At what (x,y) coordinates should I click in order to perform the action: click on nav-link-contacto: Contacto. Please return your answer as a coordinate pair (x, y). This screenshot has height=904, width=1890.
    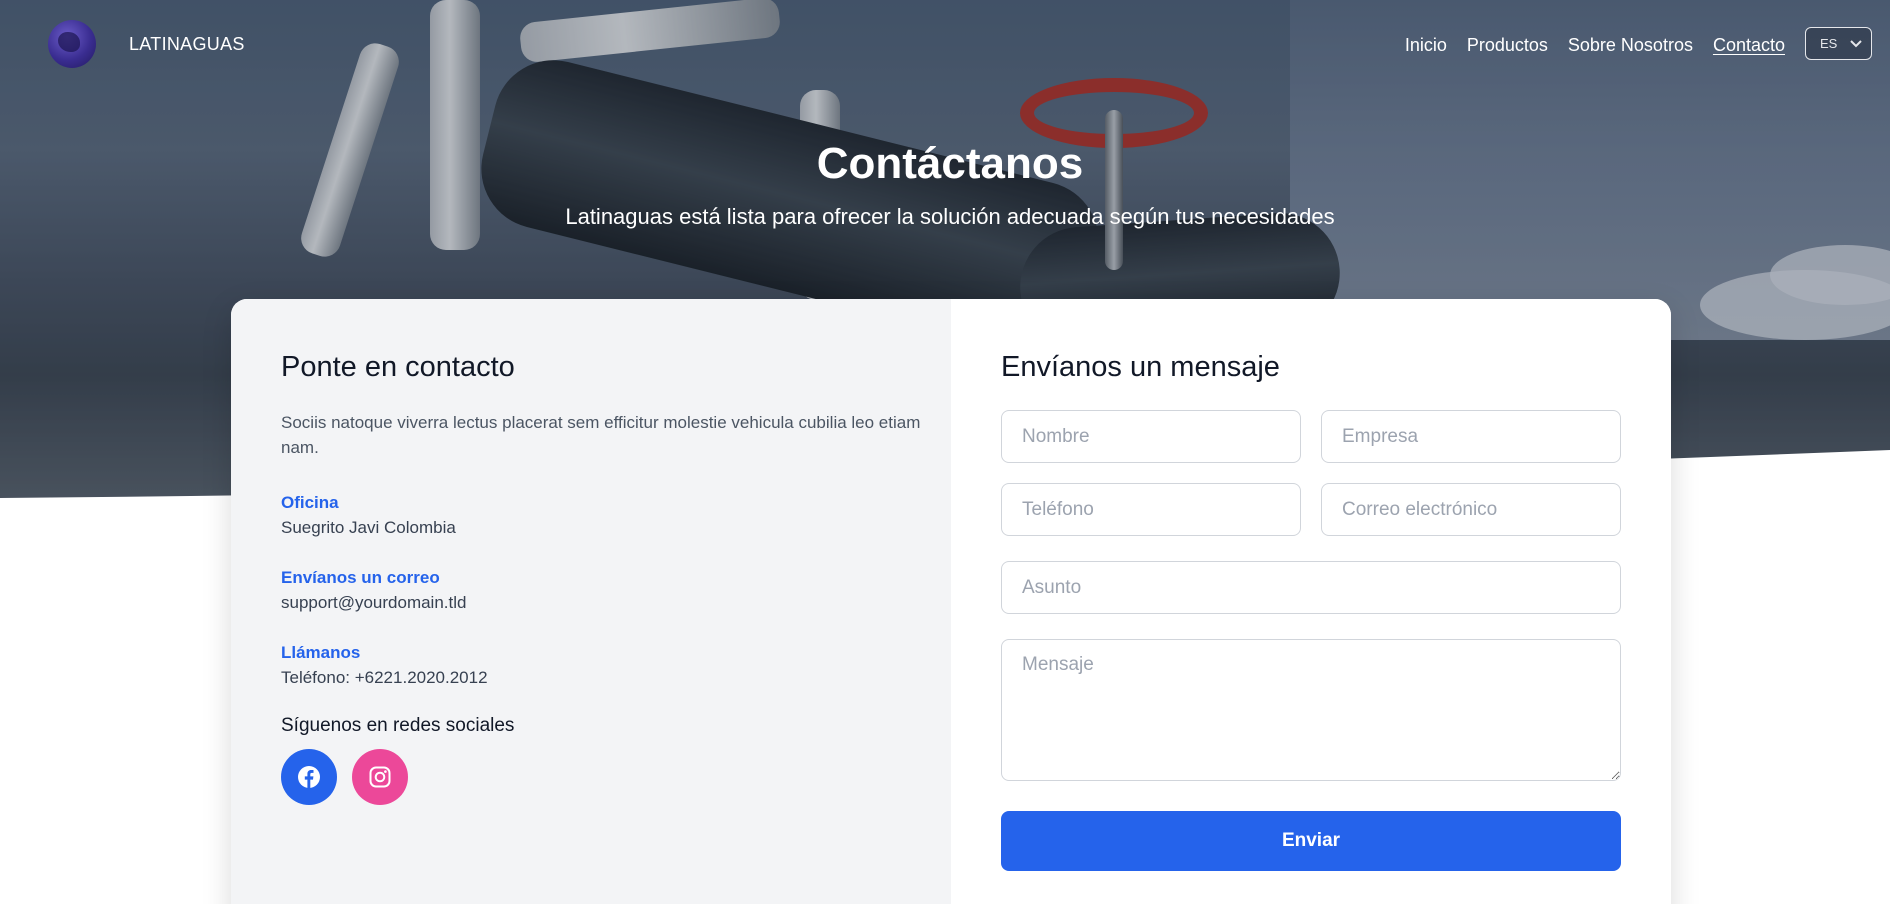
    Looking at the image, I should click on (1749, 45).